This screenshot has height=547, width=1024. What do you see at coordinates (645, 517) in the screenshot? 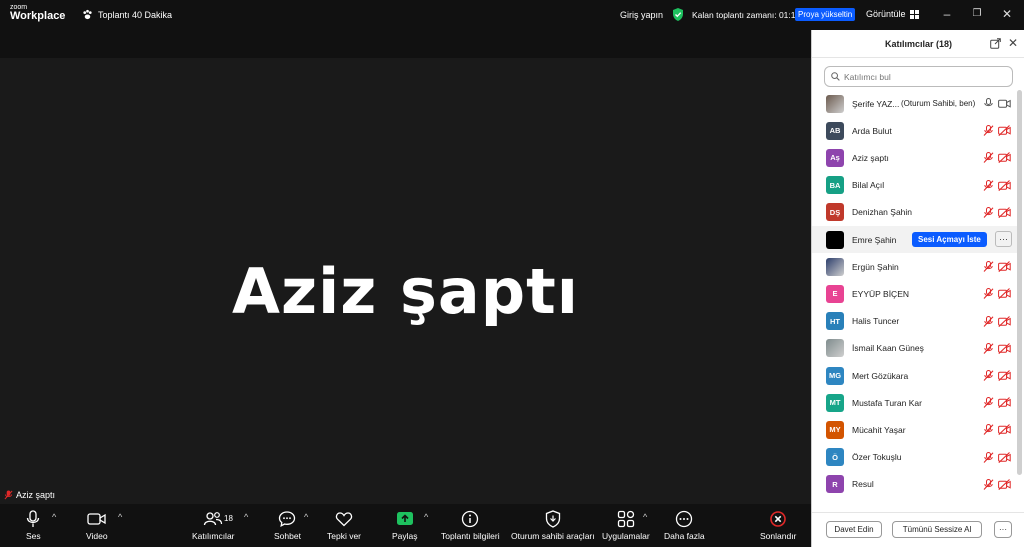
I see `apps-options-chevron-icon: ^` at bounding box center [645, 517].